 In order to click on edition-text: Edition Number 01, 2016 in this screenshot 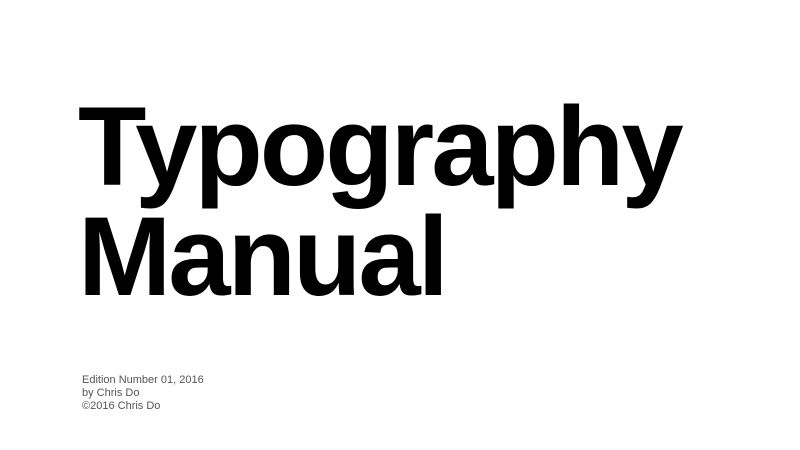, I will do `click(143, 380)`.